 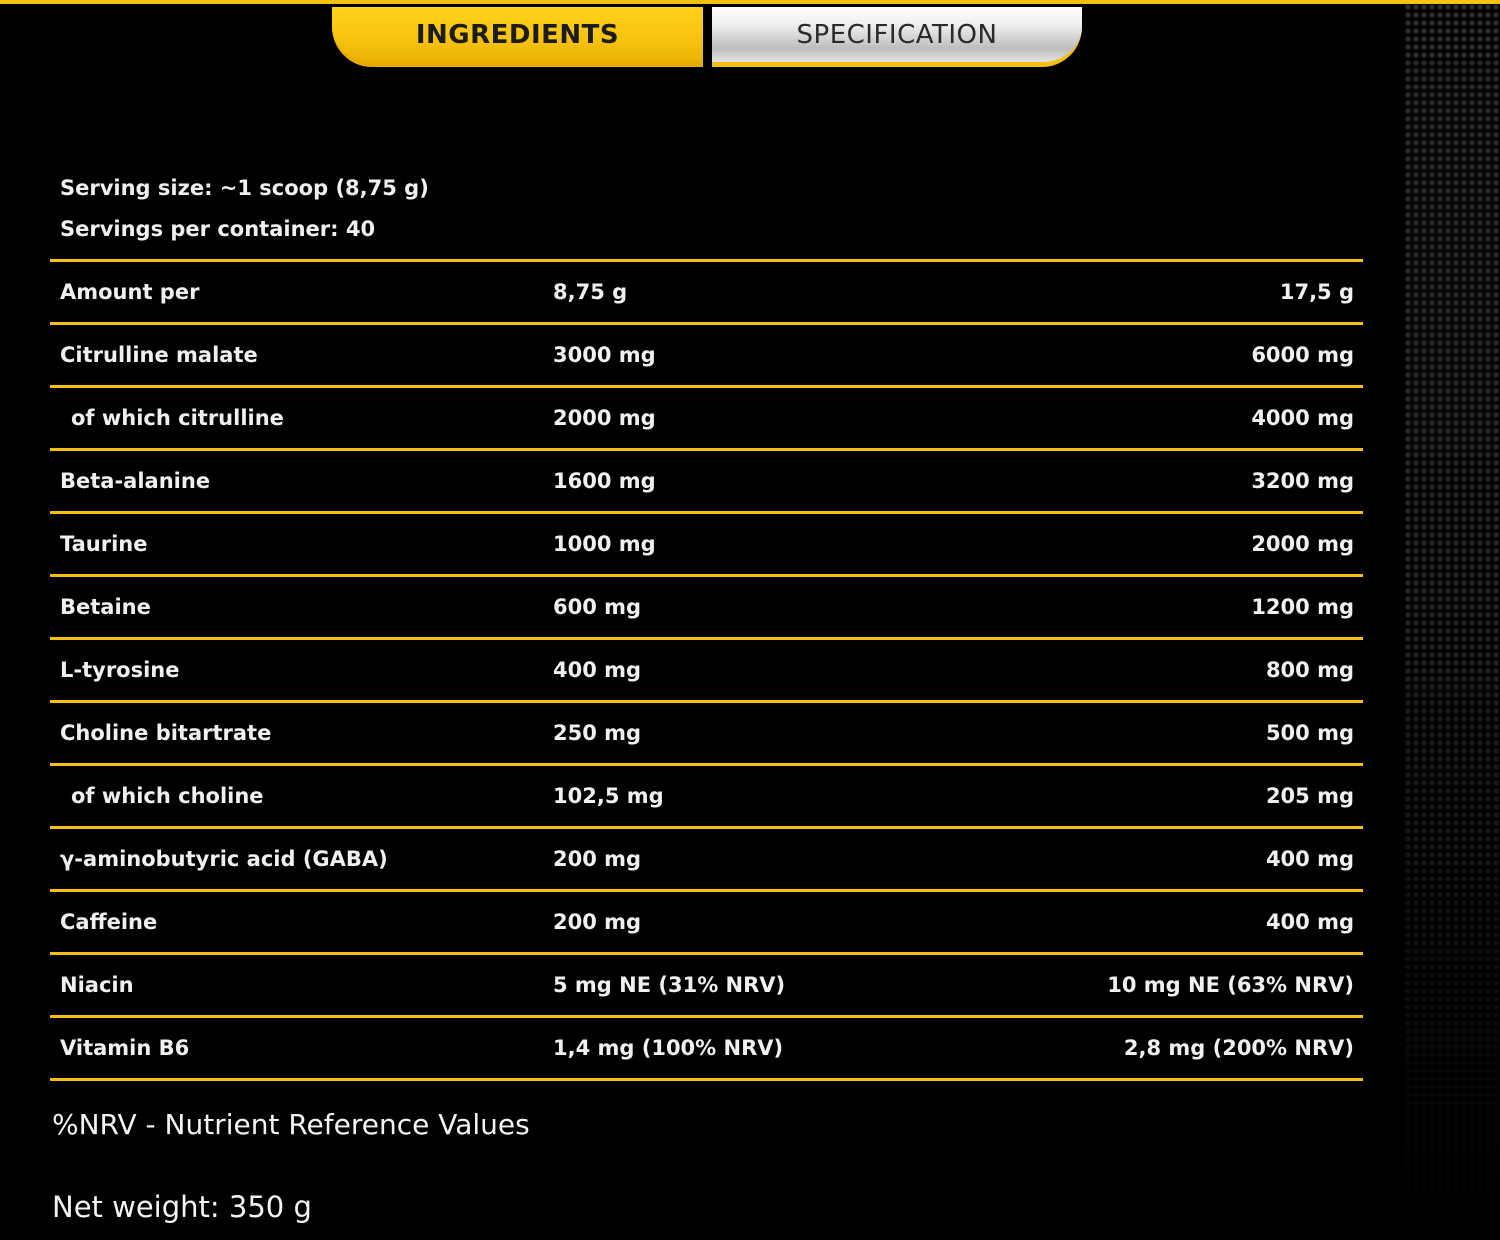 What do you see at coordinates (706, 1079) in the screenshot?
I see `table-divider` at bounding box center [706, 1079].